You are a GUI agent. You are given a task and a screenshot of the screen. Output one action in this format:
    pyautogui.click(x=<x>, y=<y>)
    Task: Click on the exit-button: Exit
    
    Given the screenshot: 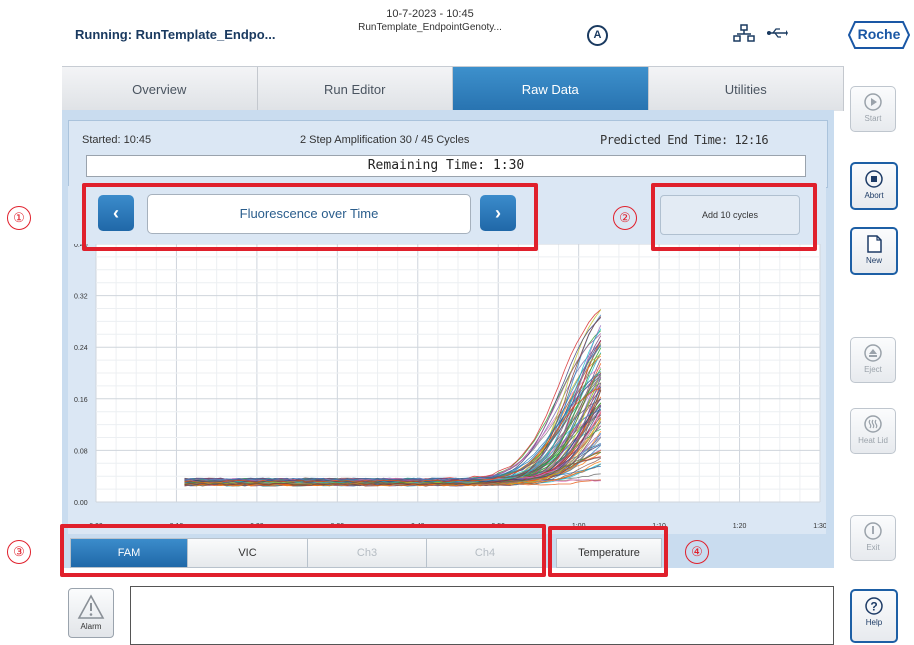 What is the action you would take?
    pyautogui.click(x=873, y=538)
    